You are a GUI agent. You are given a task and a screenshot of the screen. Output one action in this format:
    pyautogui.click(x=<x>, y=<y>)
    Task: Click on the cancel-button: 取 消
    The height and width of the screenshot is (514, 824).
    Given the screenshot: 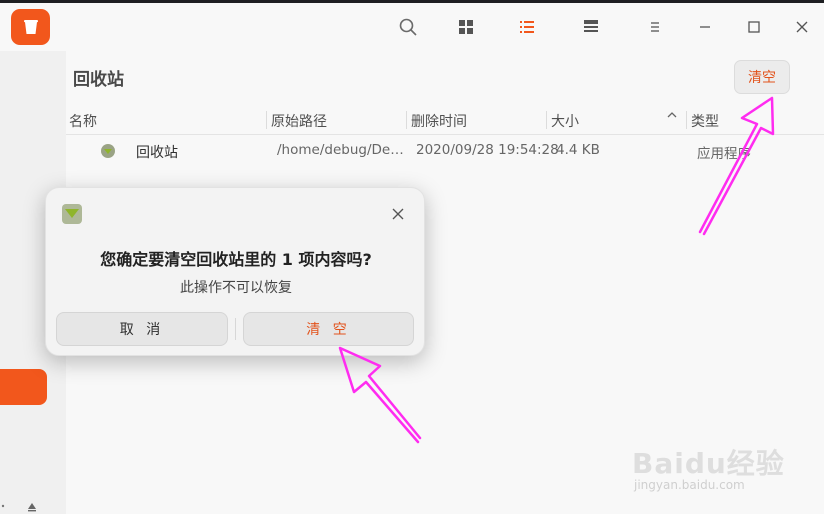 What is the action you would take?
    pyautogui.click(x=142, y=329)
    